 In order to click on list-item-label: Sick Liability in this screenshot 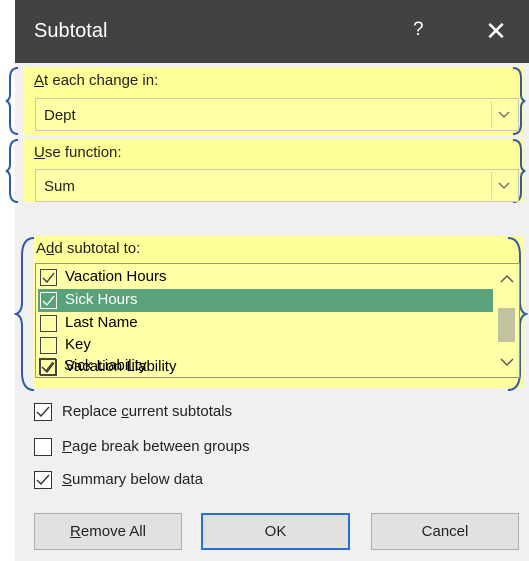, I will do `click(105, 365)`.